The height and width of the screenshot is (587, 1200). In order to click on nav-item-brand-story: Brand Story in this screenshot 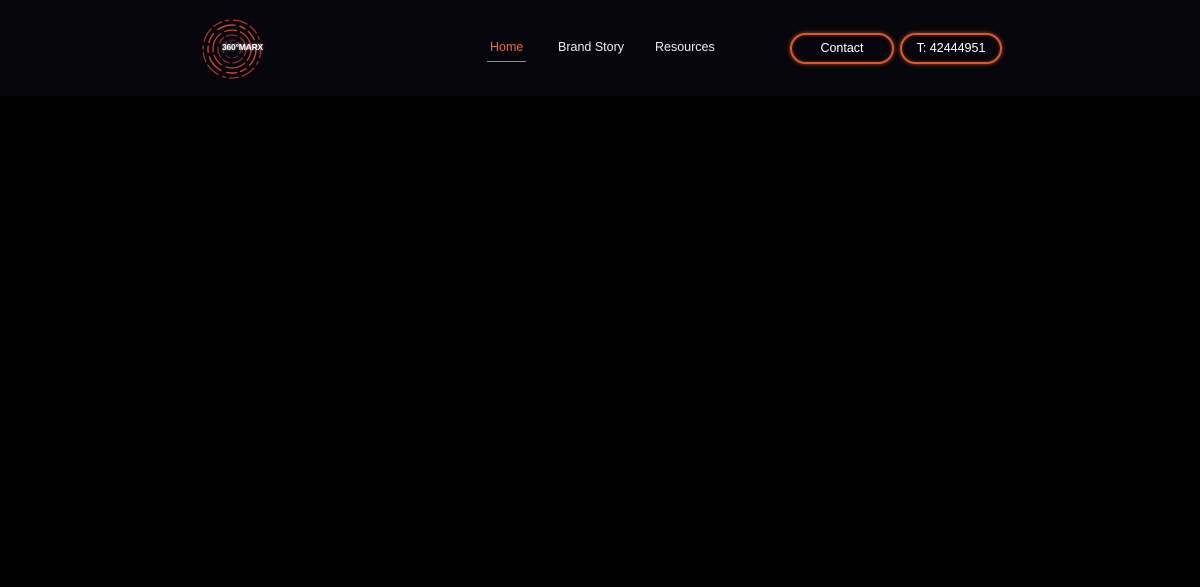, I will do `click(591, 51)`.